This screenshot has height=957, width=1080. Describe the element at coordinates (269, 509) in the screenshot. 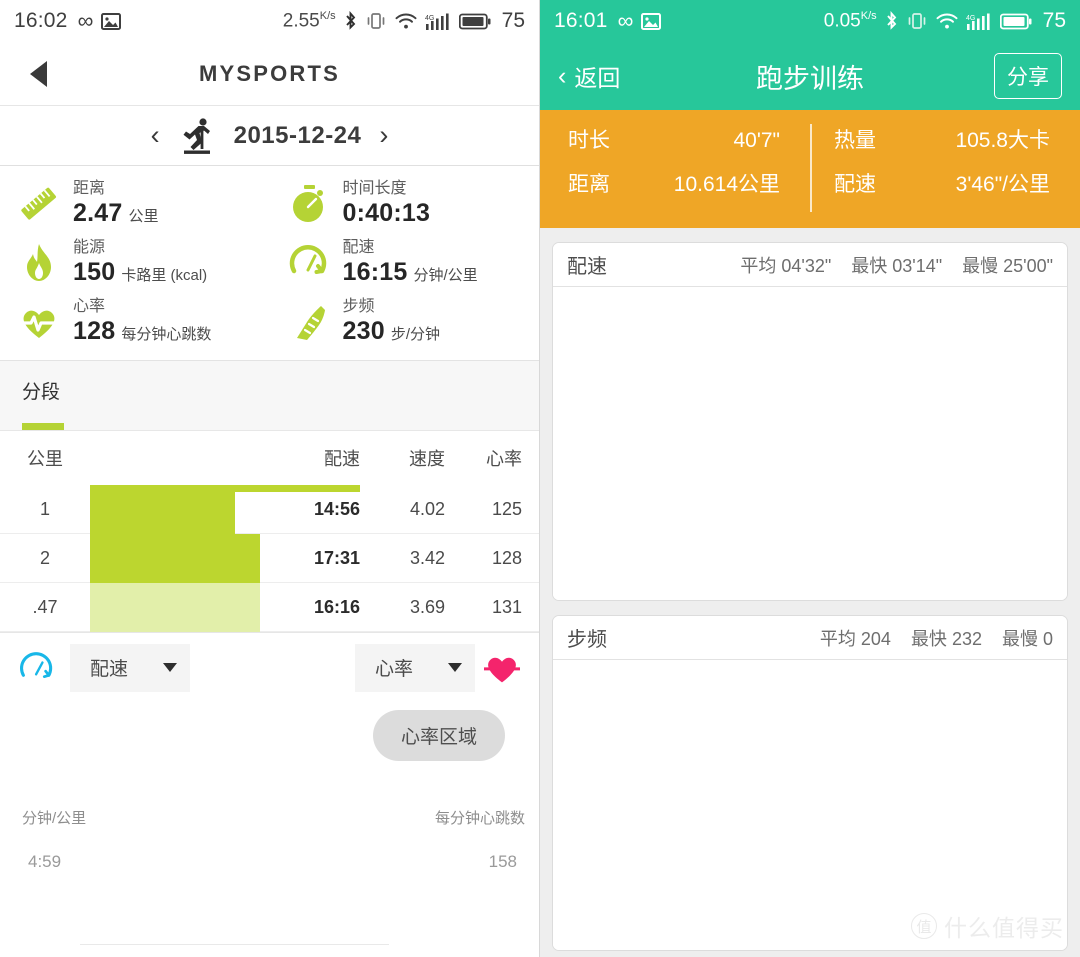

I see `table-row: 1 14:56 4.02 125` at that location.